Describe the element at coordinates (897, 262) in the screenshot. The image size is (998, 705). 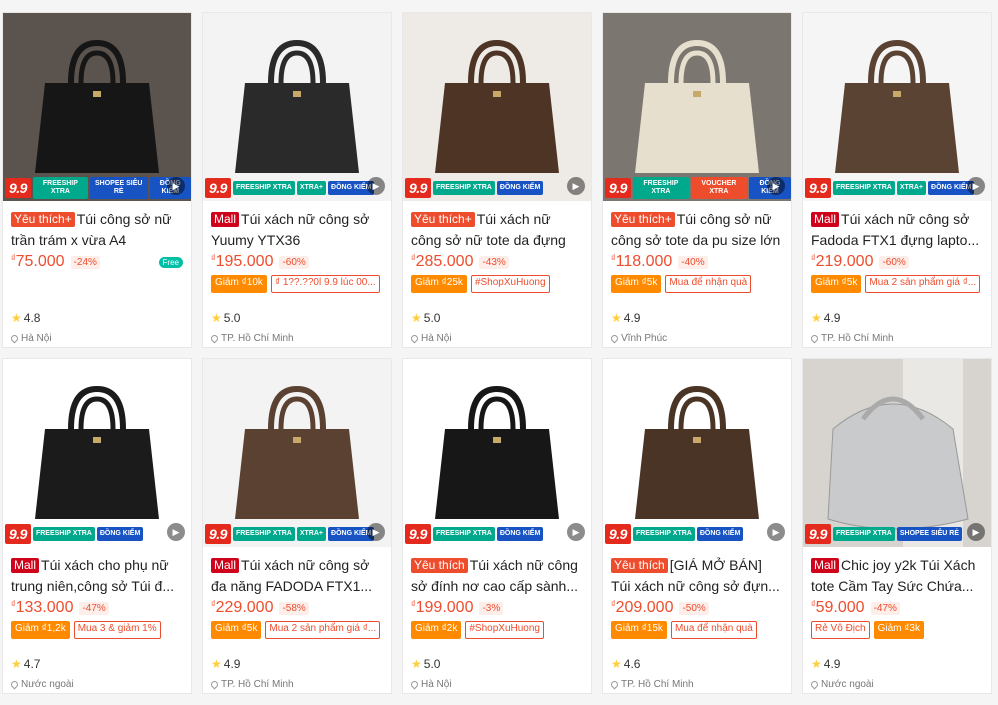
I see `price-row: ₫219.000 -60%` at that location.